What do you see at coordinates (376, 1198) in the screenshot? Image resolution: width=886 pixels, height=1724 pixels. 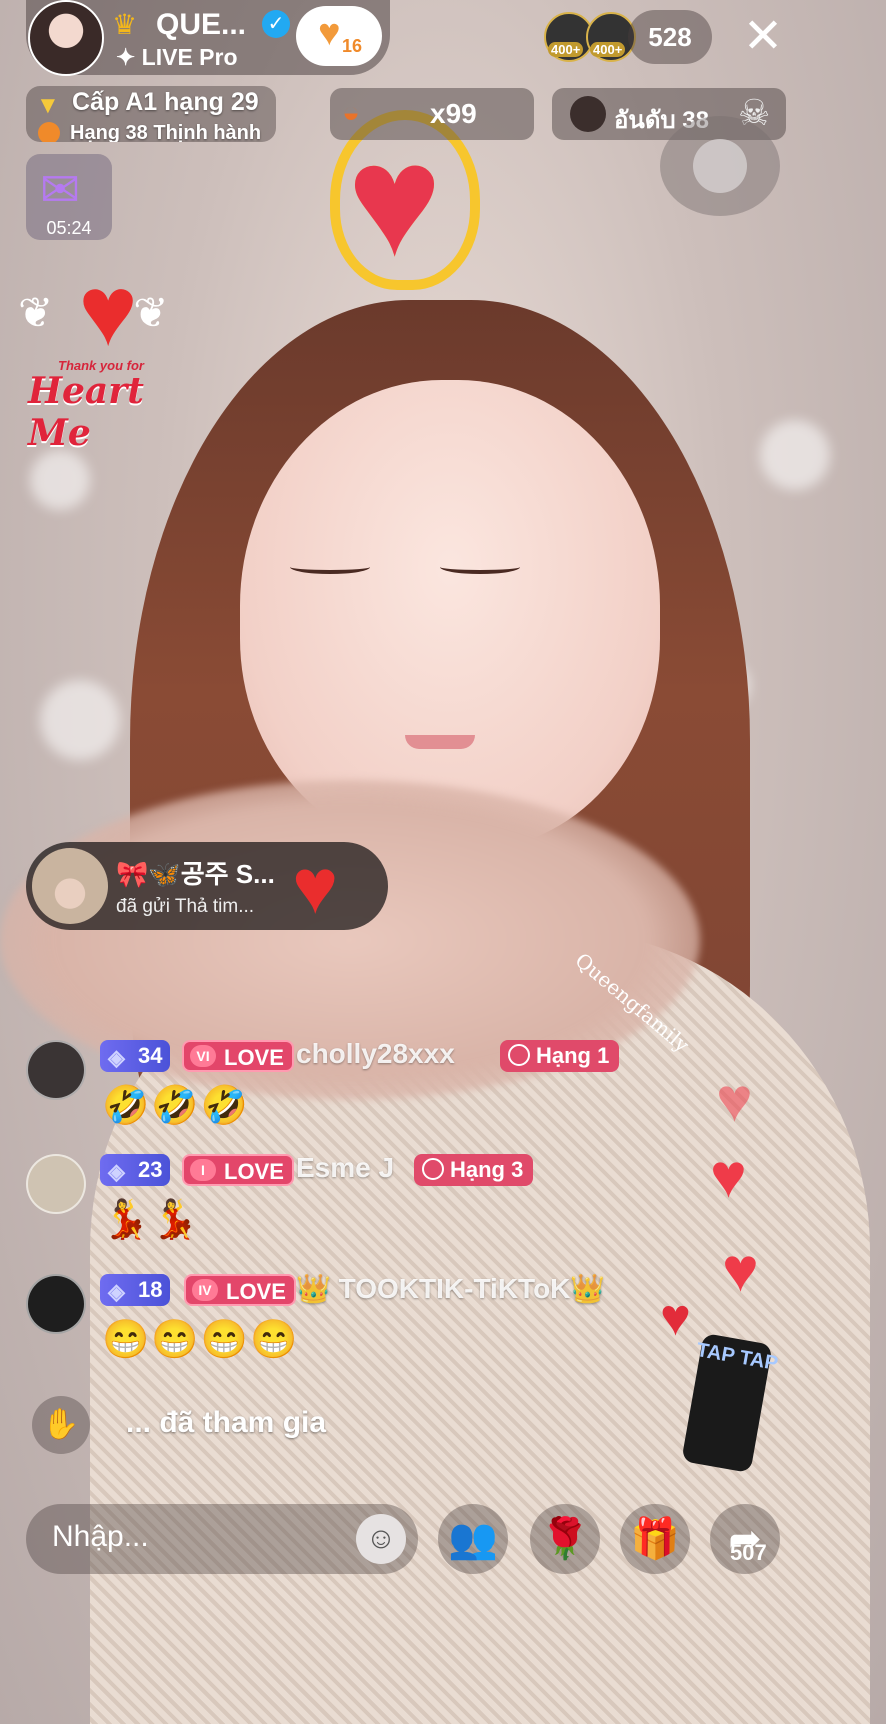 I see `chat-message: ◈ 23 I LOVE Esme J Hạng 3 💃💃` at bounding box center [376, 1198].